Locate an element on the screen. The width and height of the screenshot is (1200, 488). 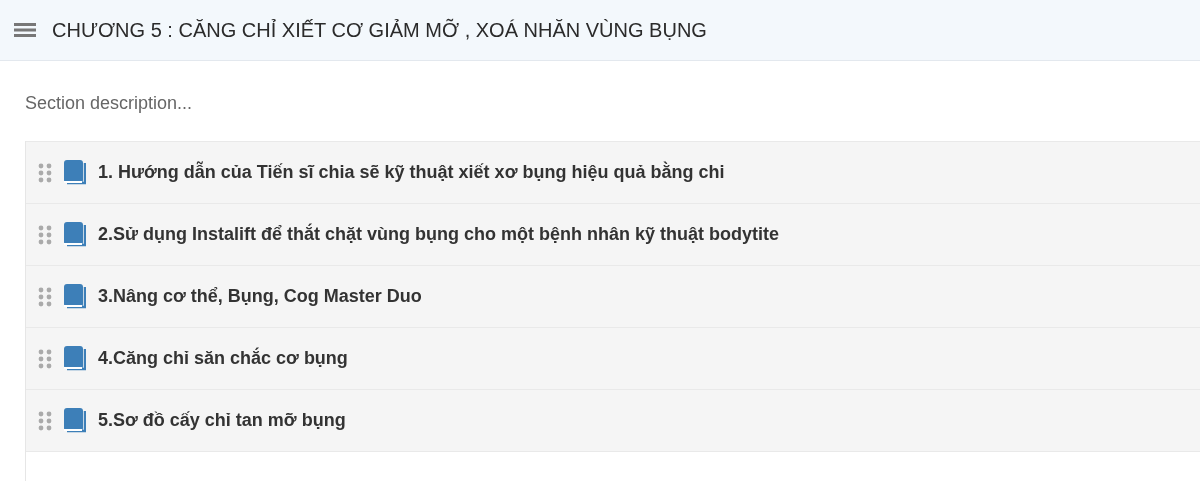
lesson-row: 5.Sơ đồ cấy chỉ tan mỡ bụng is located at coordinates (613, 420).